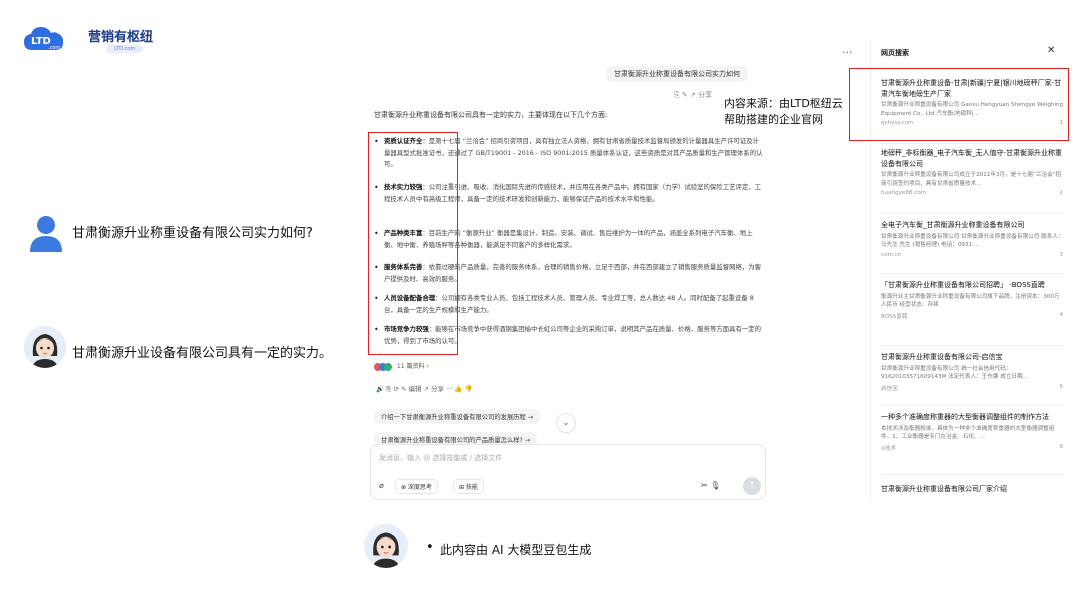 This screenshot has width=1080, height=607. What do you see at coordinates (440, 458) in the screenshot?
I see `message-input: 发消息、输入 @ 选择技能或 / 选择文件` at bounding box center [440, 458].